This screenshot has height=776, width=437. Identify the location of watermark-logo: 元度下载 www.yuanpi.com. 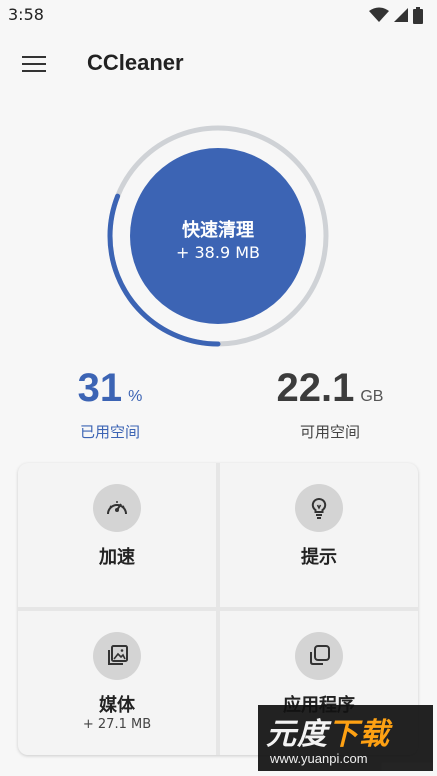
(345, 738).